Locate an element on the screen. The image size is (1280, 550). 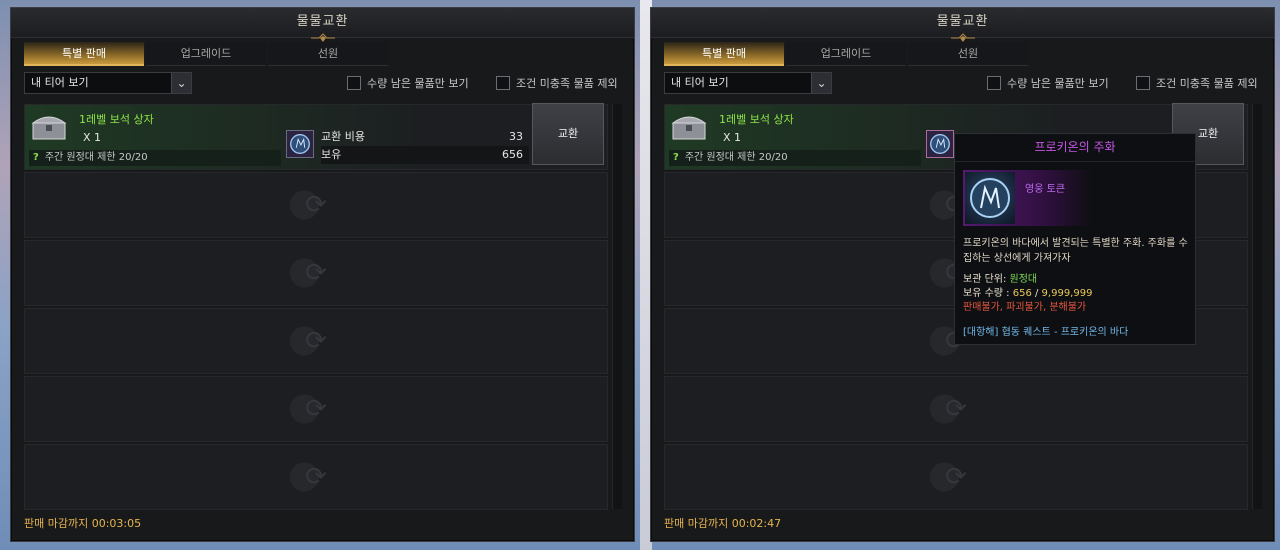
cost-box: 교환 비용 33 보유 656 is located at coordinates (407, 147).